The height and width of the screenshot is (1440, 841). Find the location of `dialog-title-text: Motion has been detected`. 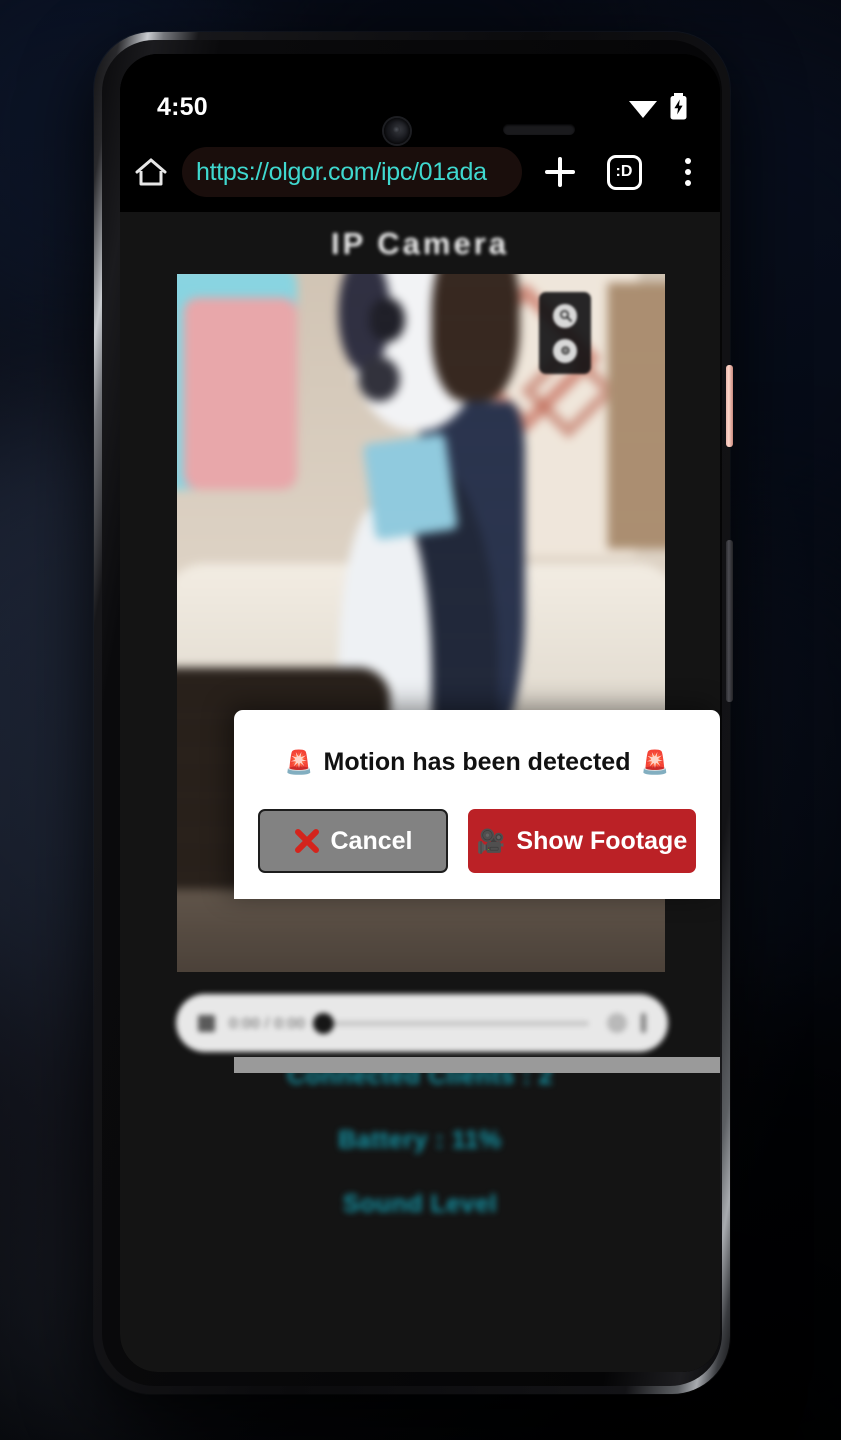

dialog-title-text: Motion has been detected is located at coordinates (477, 762).